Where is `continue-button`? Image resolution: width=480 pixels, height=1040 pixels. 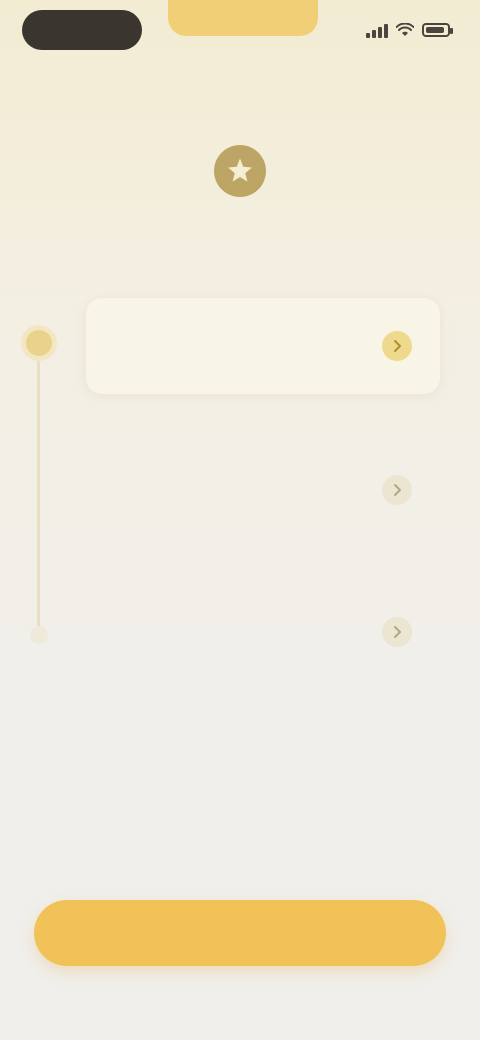 continue-button is located at coordinates (240, 933).